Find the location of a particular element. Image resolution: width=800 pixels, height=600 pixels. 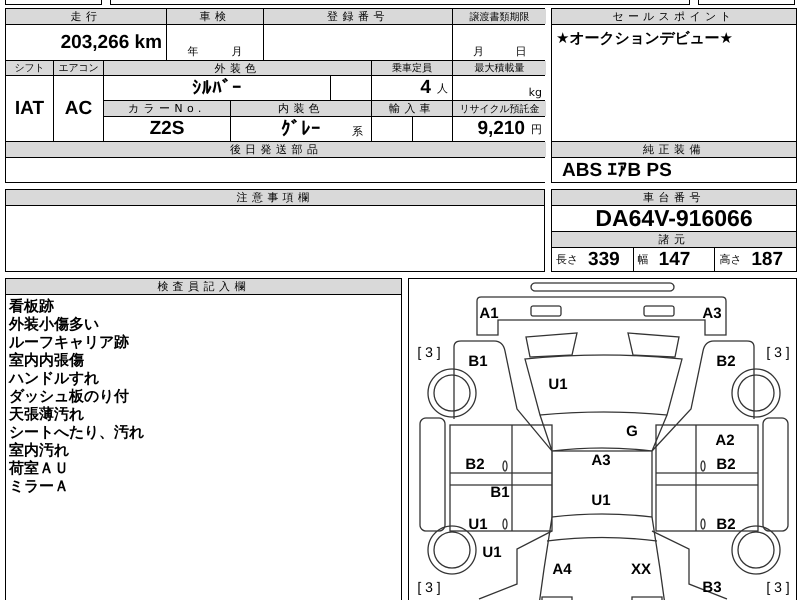

spec-value: 339 is located at coordinates (604, 259).